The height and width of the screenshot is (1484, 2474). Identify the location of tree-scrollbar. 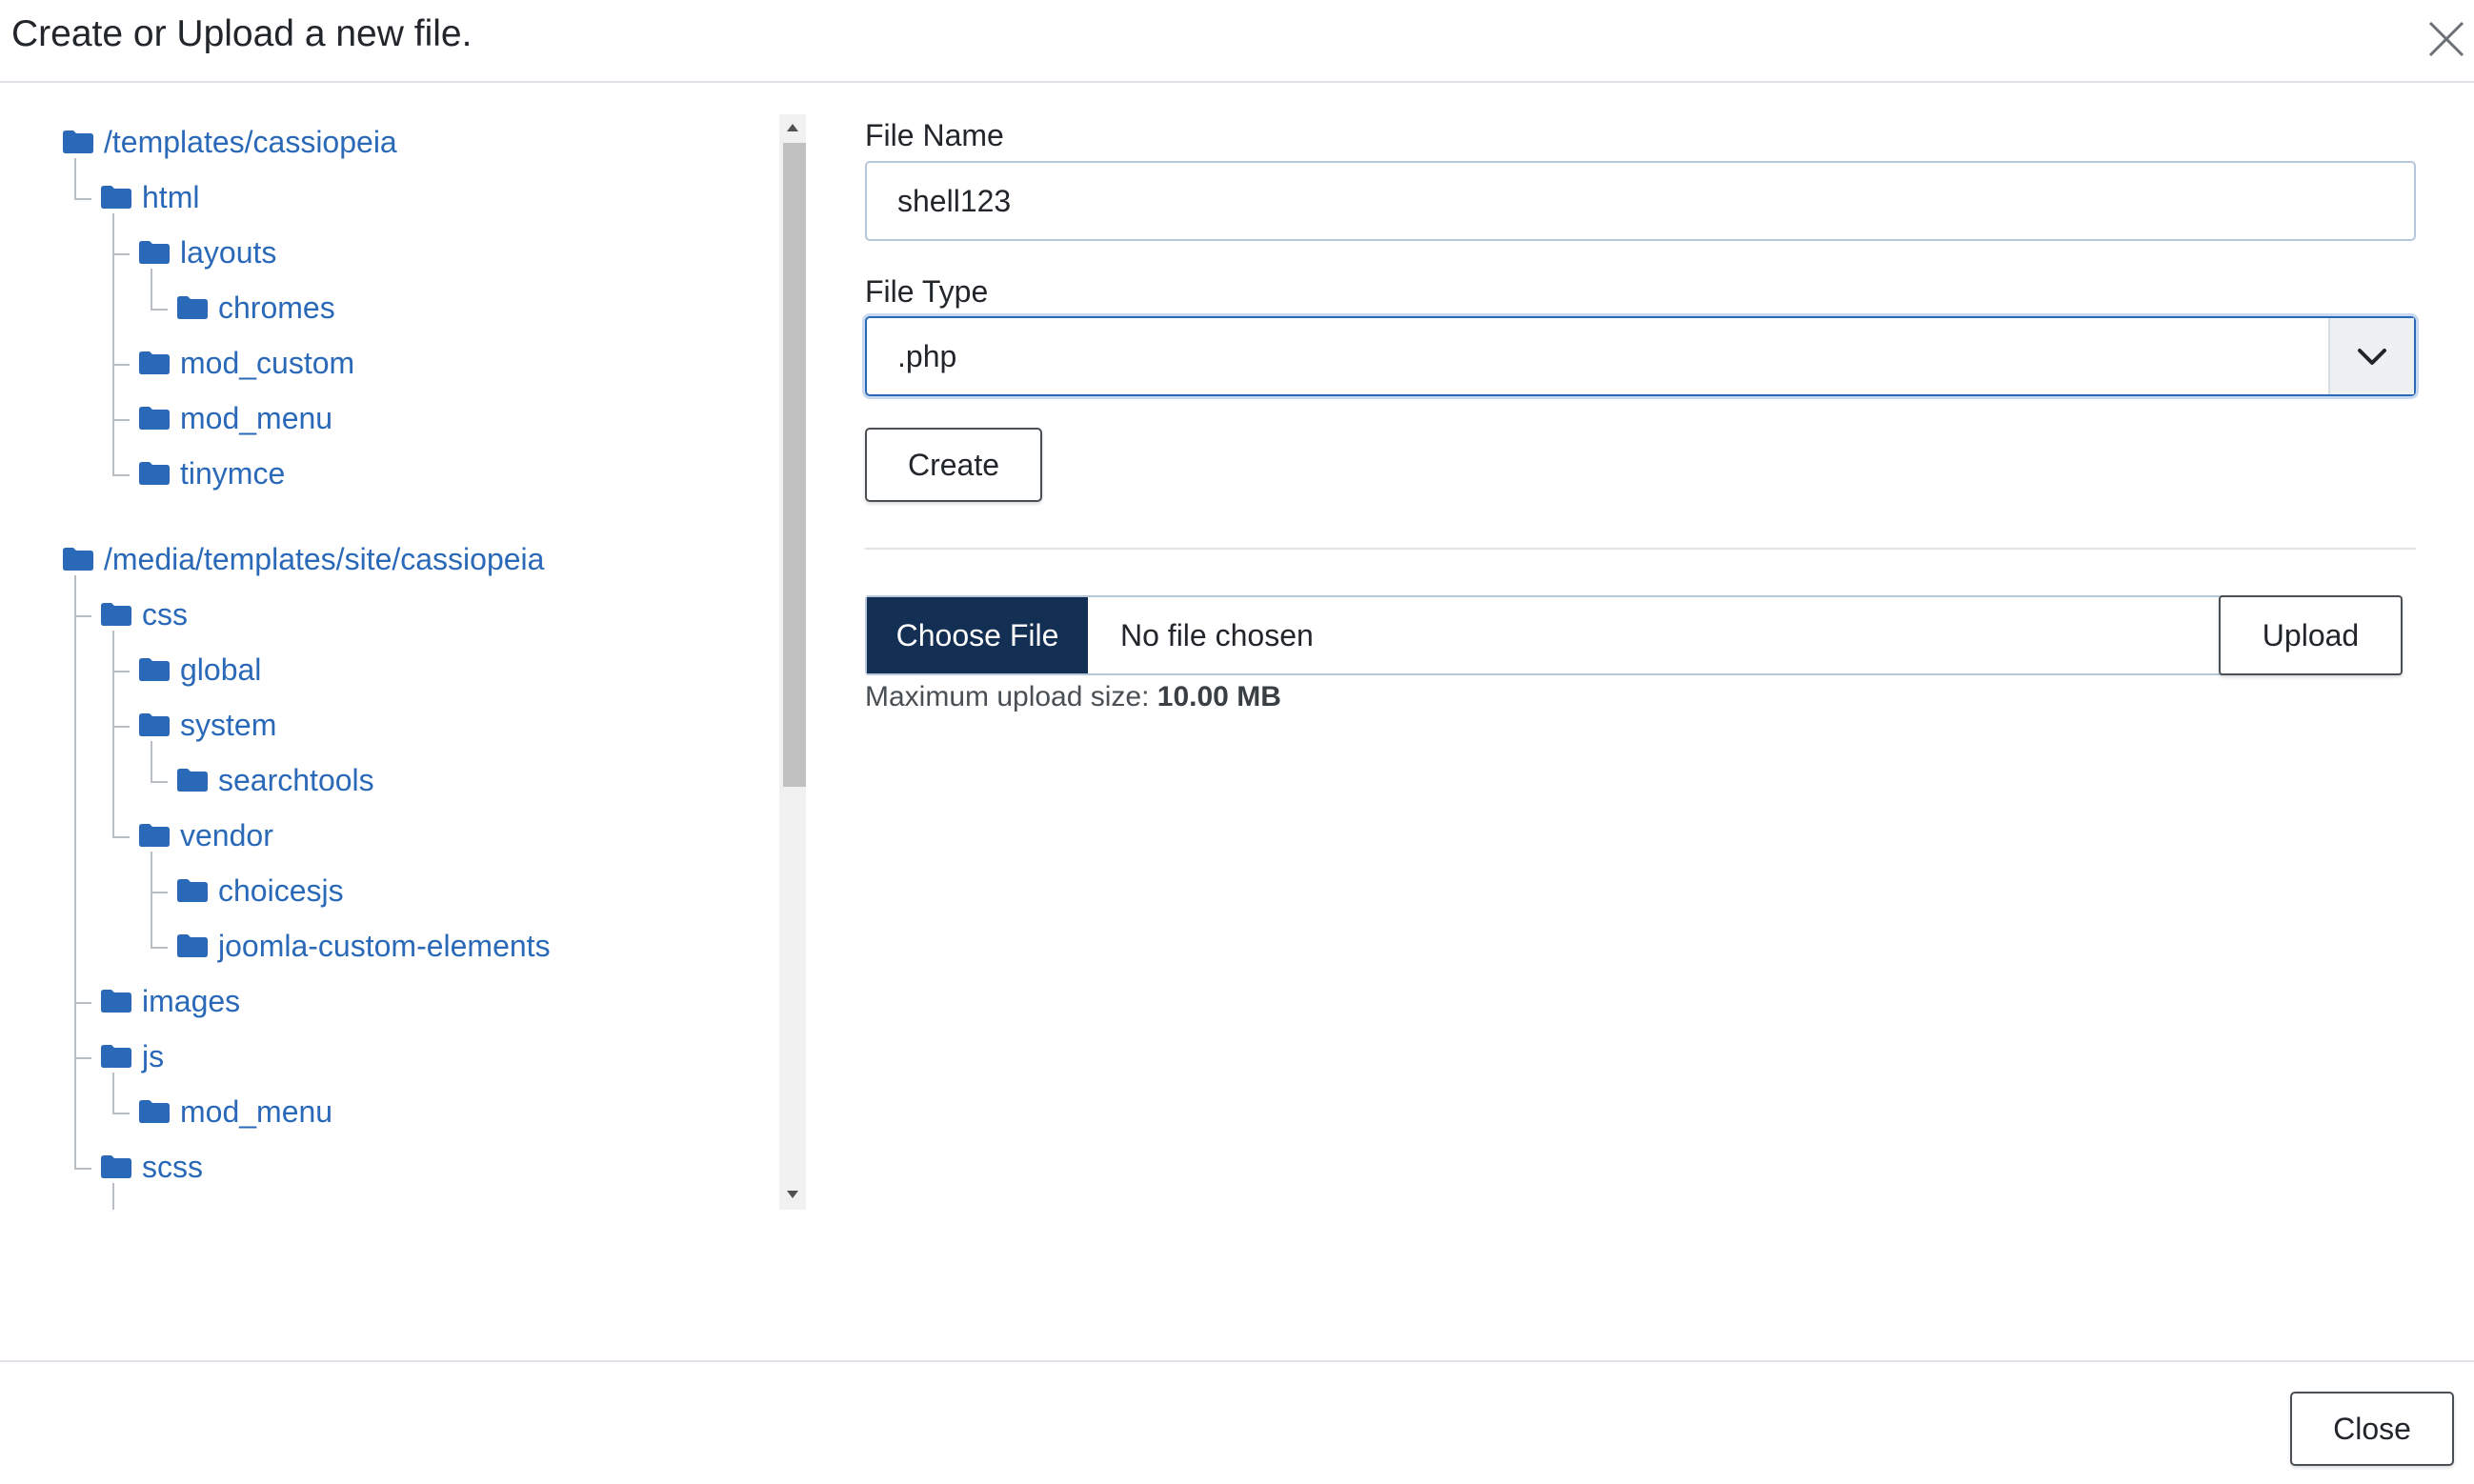
(792, 662).